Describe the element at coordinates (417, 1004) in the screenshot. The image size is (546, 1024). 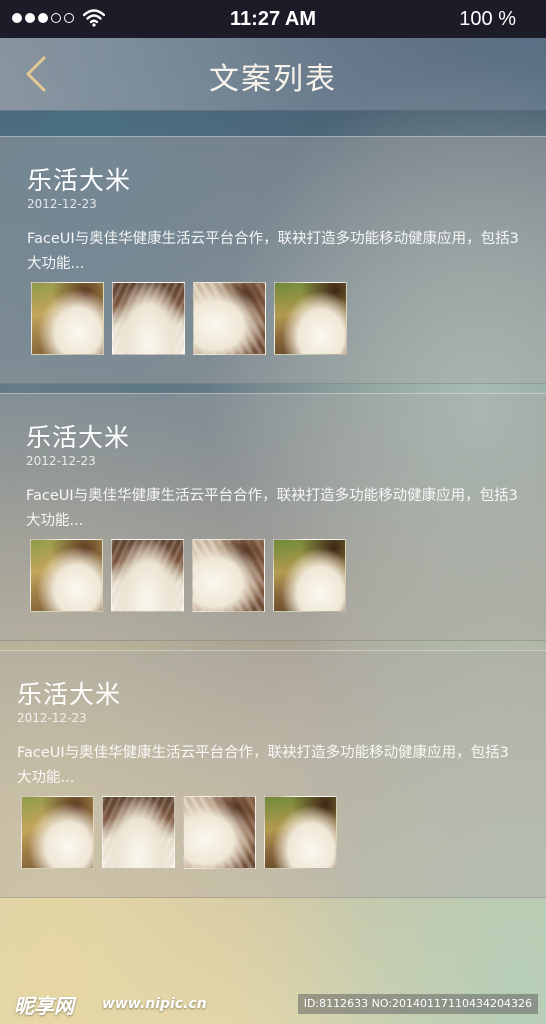
I see `watermark-id: ID:8112633 NO:20140117110434204326` at that location.